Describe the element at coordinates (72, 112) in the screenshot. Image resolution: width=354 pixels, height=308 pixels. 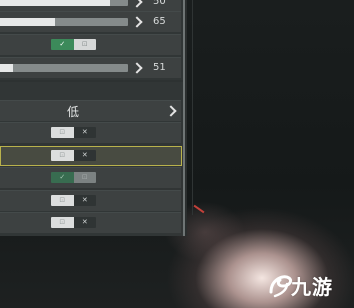
I see `selector-value: 低` at that location.